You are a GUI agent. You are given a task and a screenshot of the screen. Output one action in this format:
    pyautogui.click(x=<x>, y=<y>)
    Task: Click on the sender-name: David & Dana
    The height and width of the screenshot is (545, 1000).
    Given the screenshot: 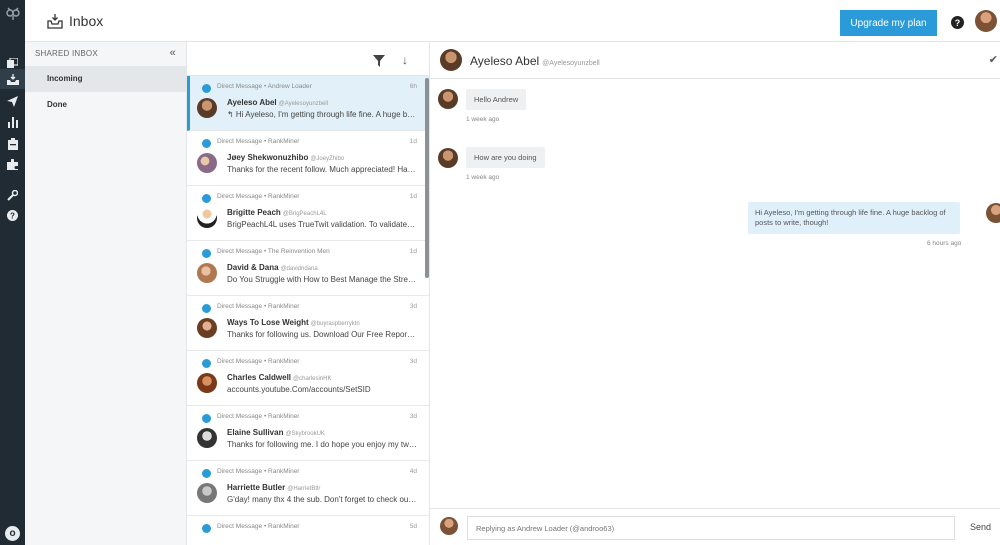 What is the action you would take?
    pyautogui.click(x=253, y=267)
    